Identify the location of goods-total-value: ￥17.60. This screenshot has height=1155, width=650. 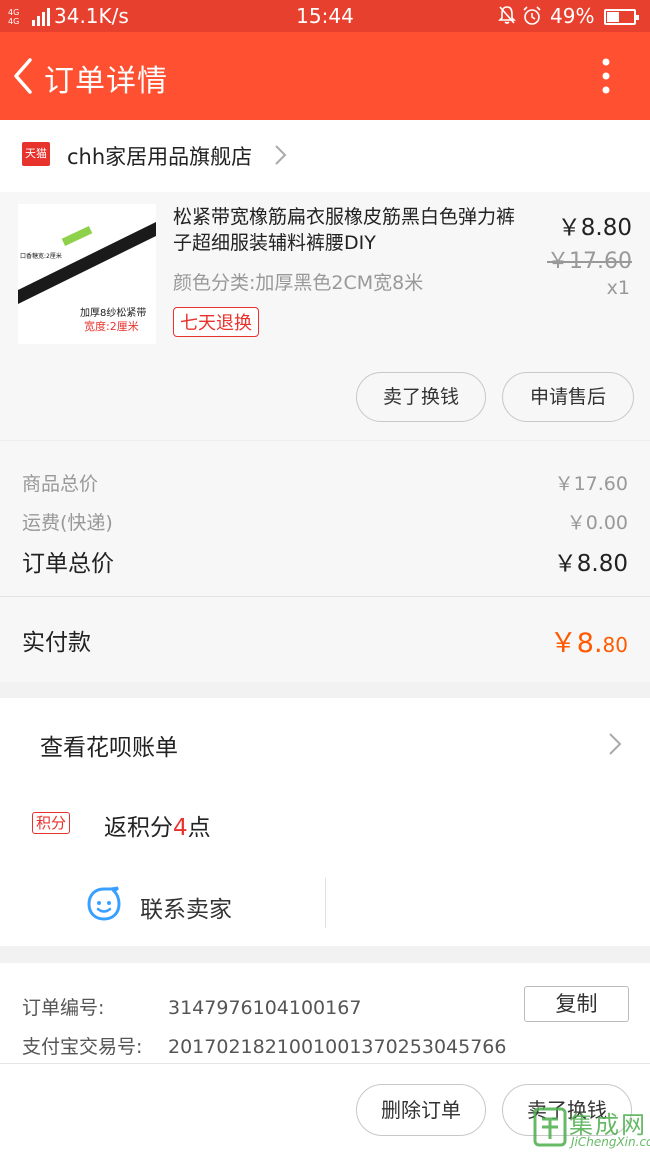
(591, 484).